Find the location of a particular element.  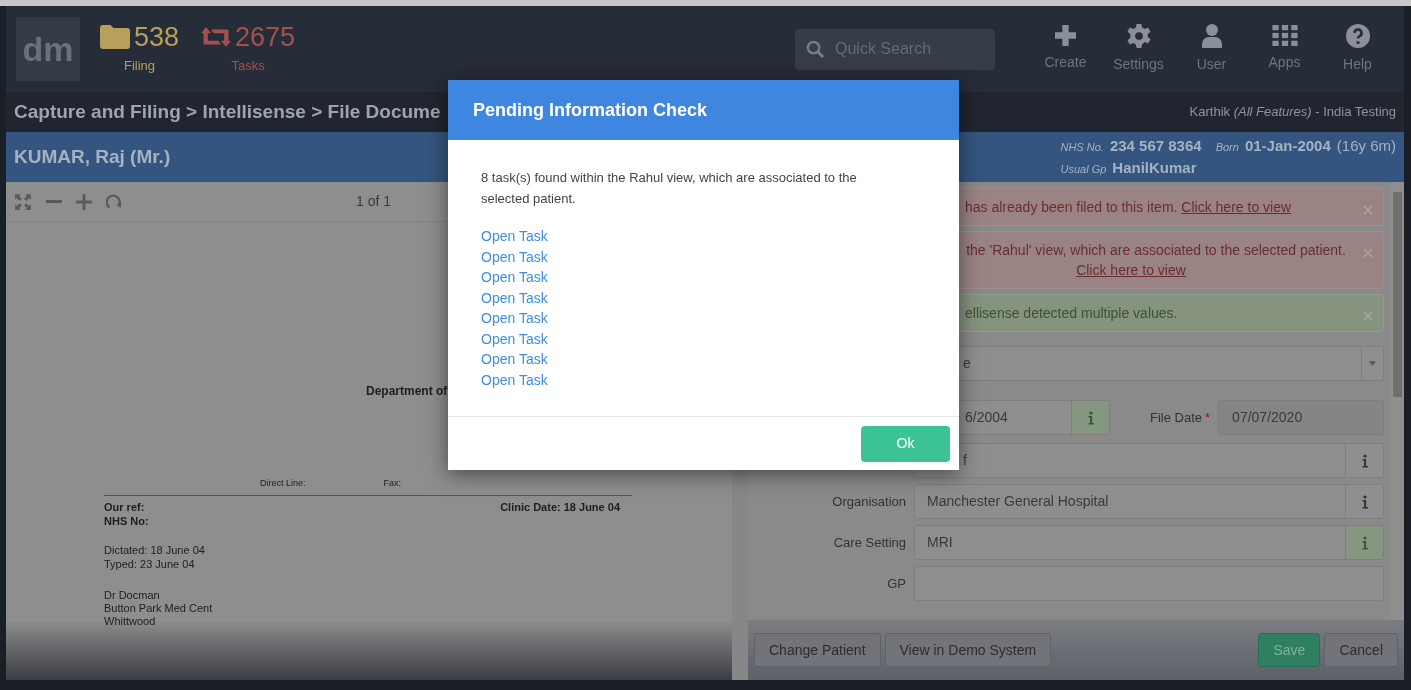

dialog-title: Pending Information Check is located at coordinates (703, 110).